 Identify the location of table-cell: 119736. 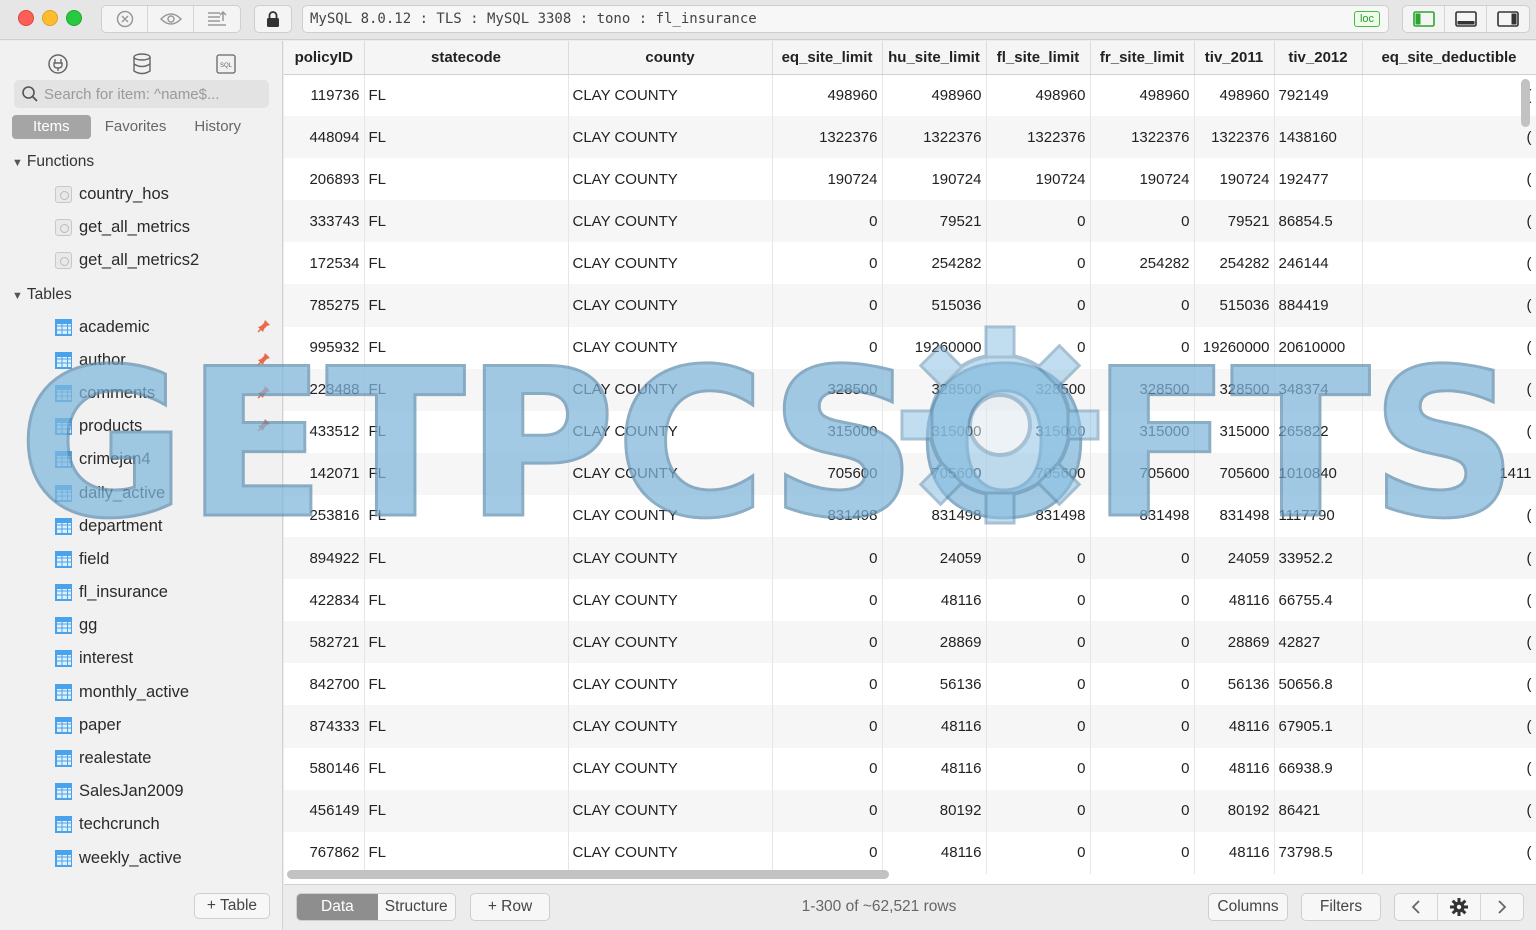
(324, 95).